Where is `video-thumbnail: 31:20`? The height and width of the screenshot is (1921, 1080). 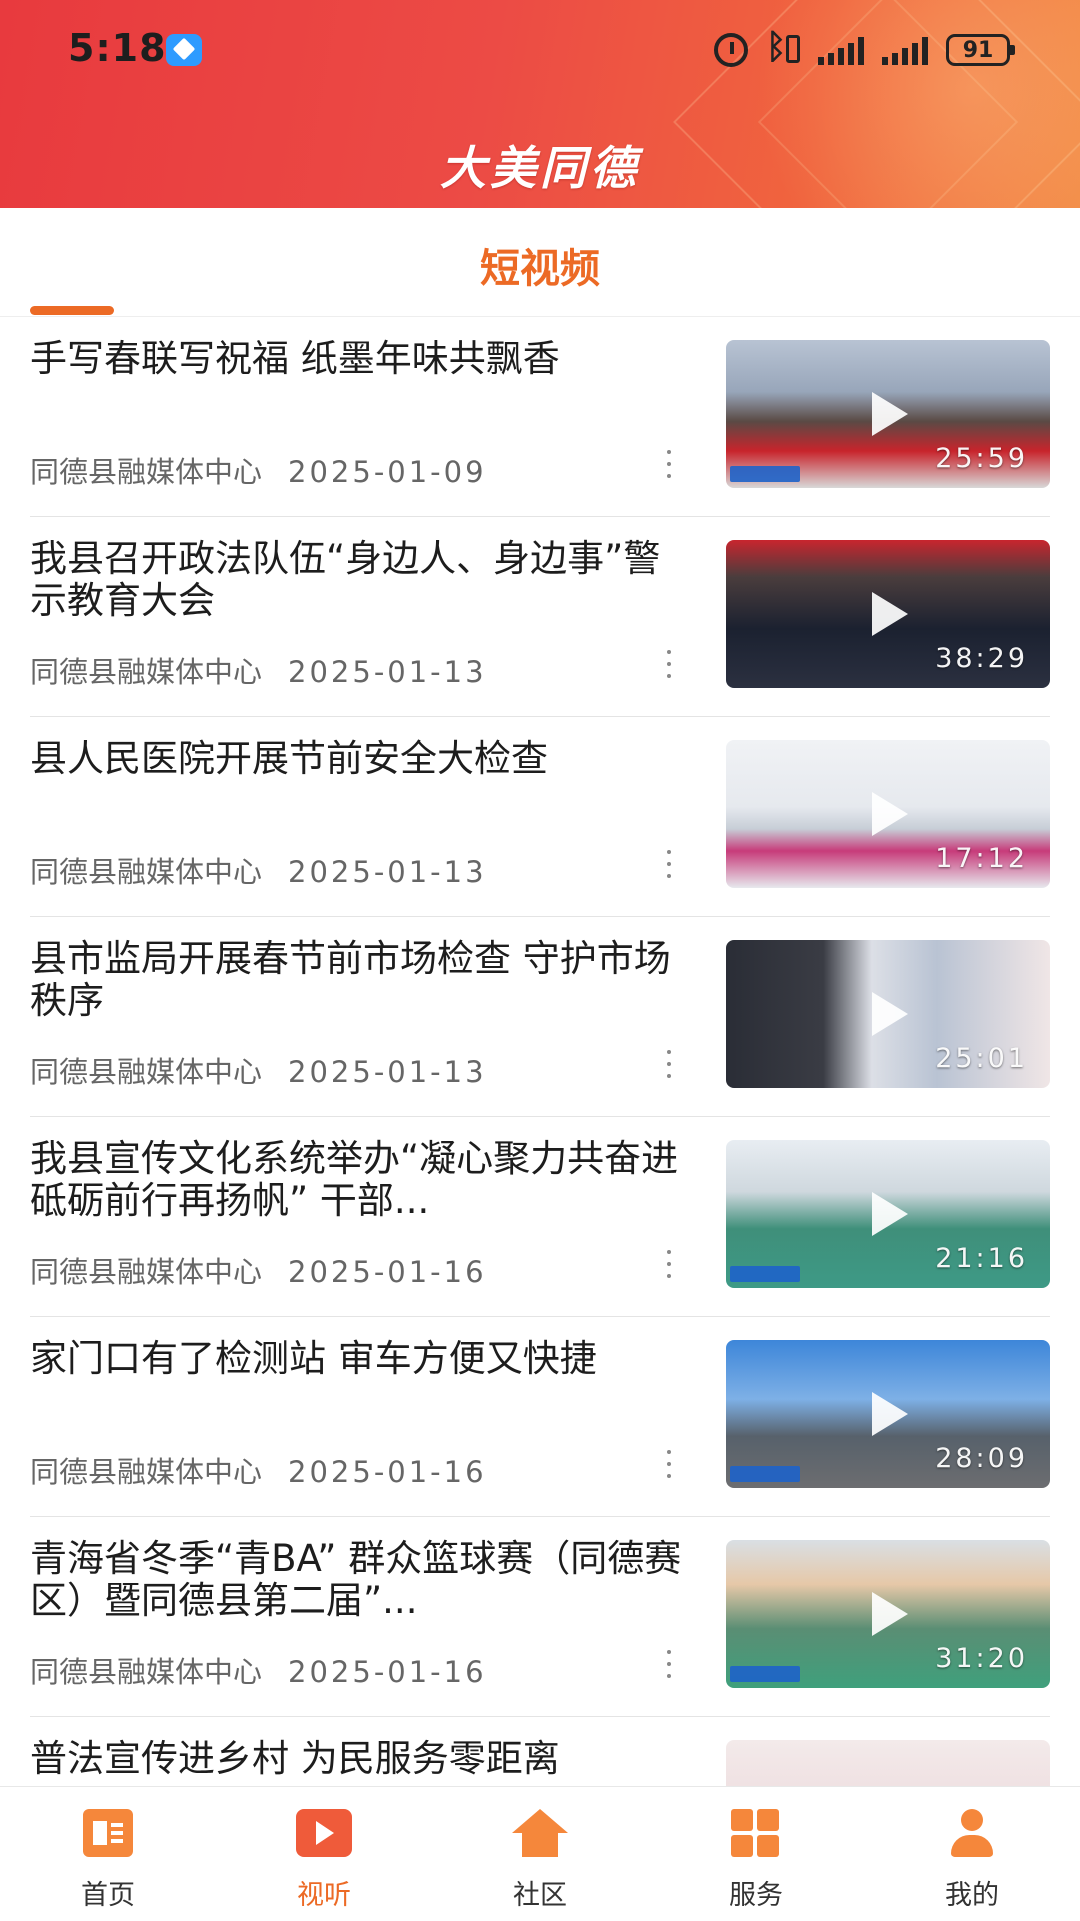
video-thumbnail: 31:20 is located at coordinates (888, 1614).